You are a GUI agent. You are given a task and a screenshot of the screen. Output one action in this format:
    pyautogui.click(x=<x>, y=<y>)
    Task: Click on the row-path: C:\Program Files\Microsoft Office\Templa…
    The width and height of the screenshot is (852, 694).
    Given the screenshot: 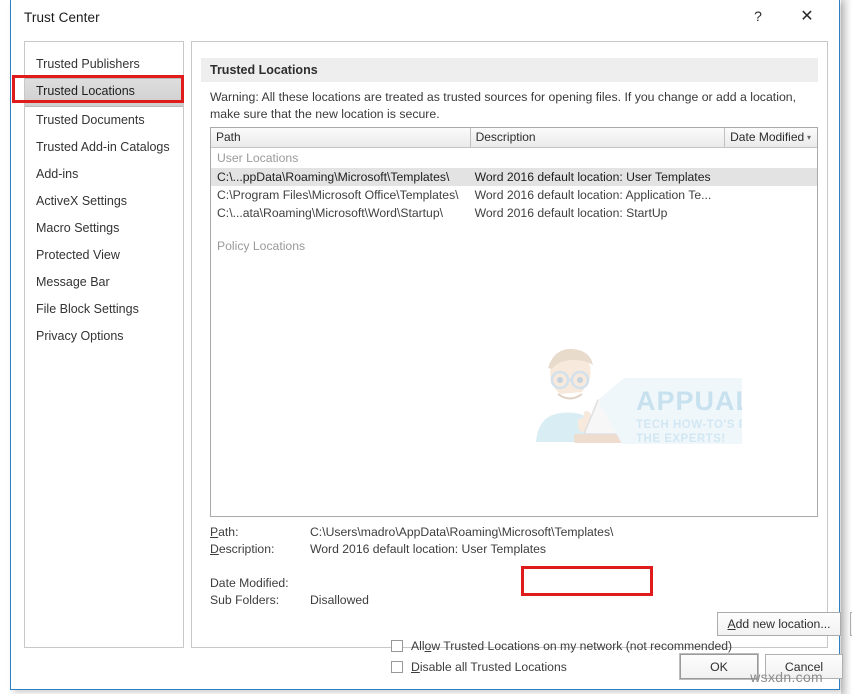 What is the action you would take?
    pyautogui.click(x=338, y=195)
    